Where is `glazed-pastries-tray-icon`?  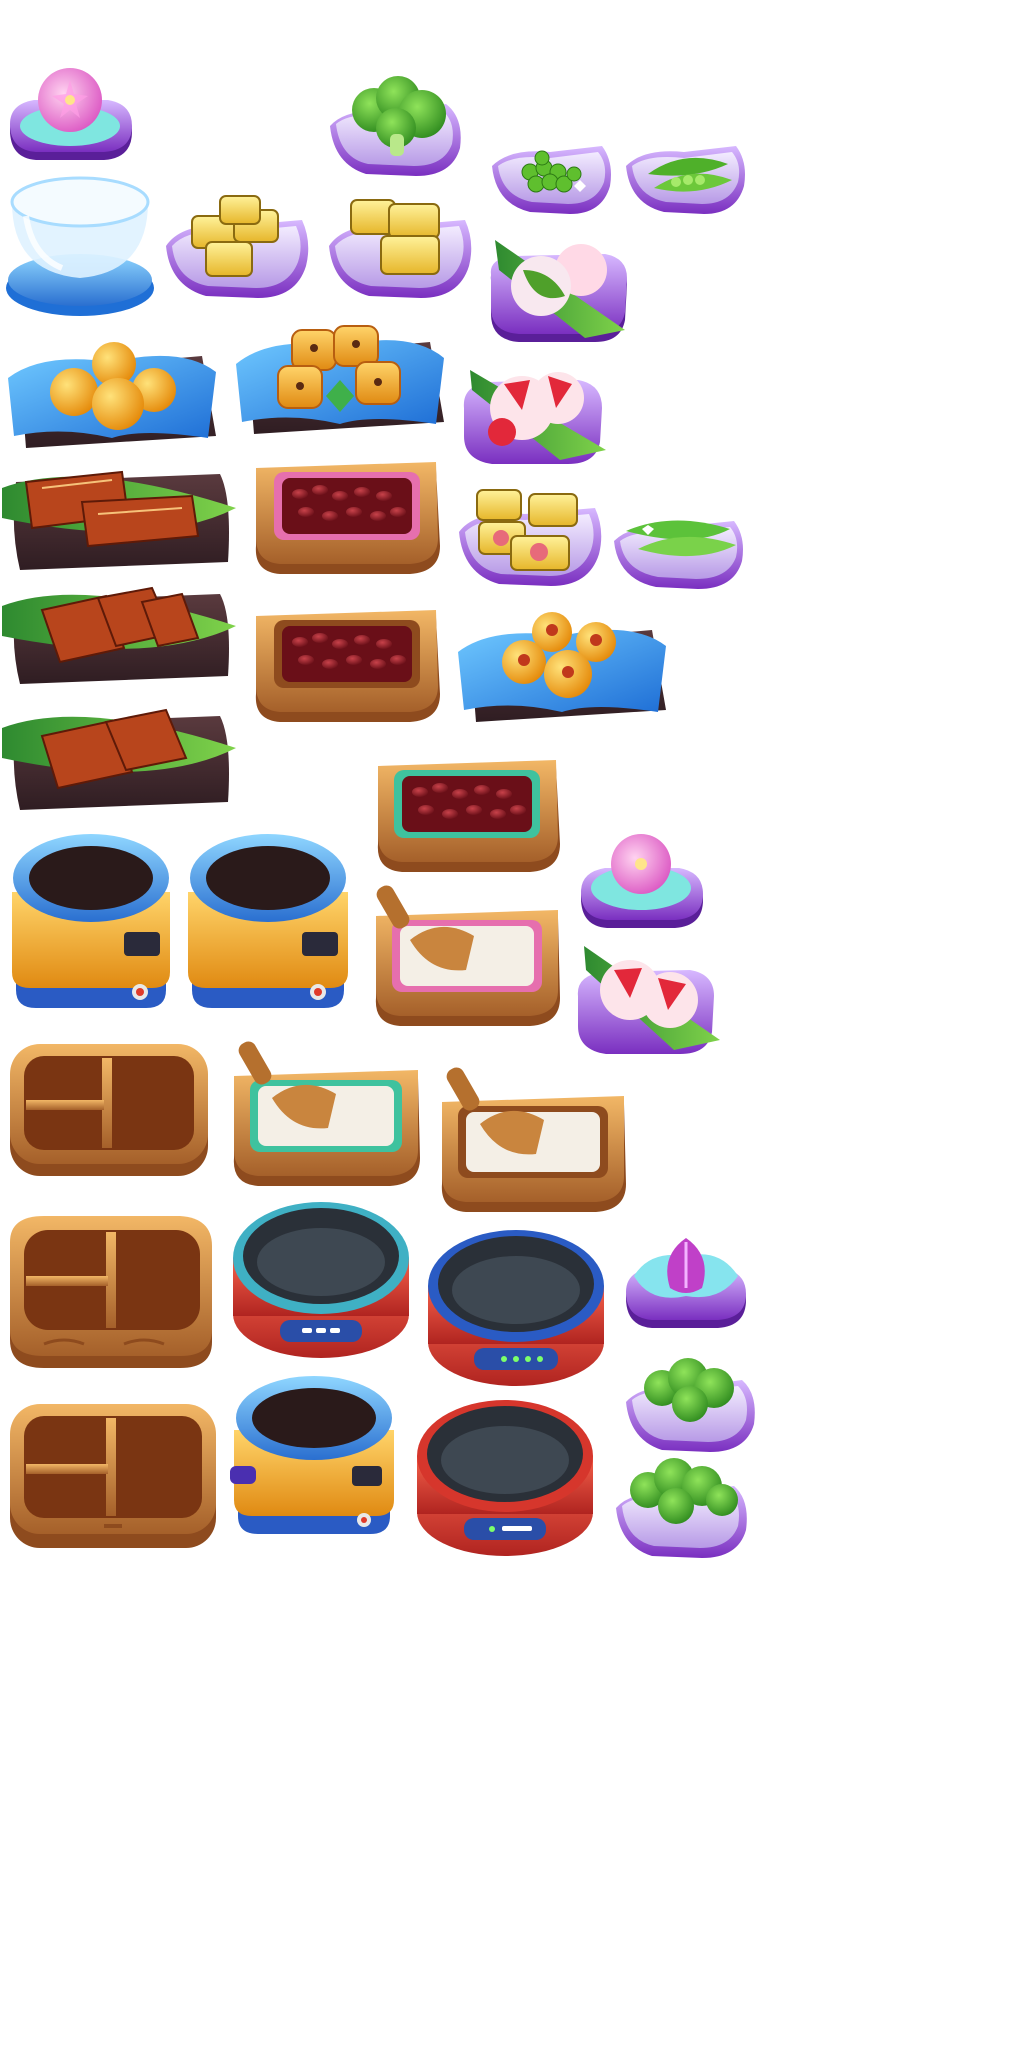 glazed-pastries-tray-icon is located at coordinates (341, 376).